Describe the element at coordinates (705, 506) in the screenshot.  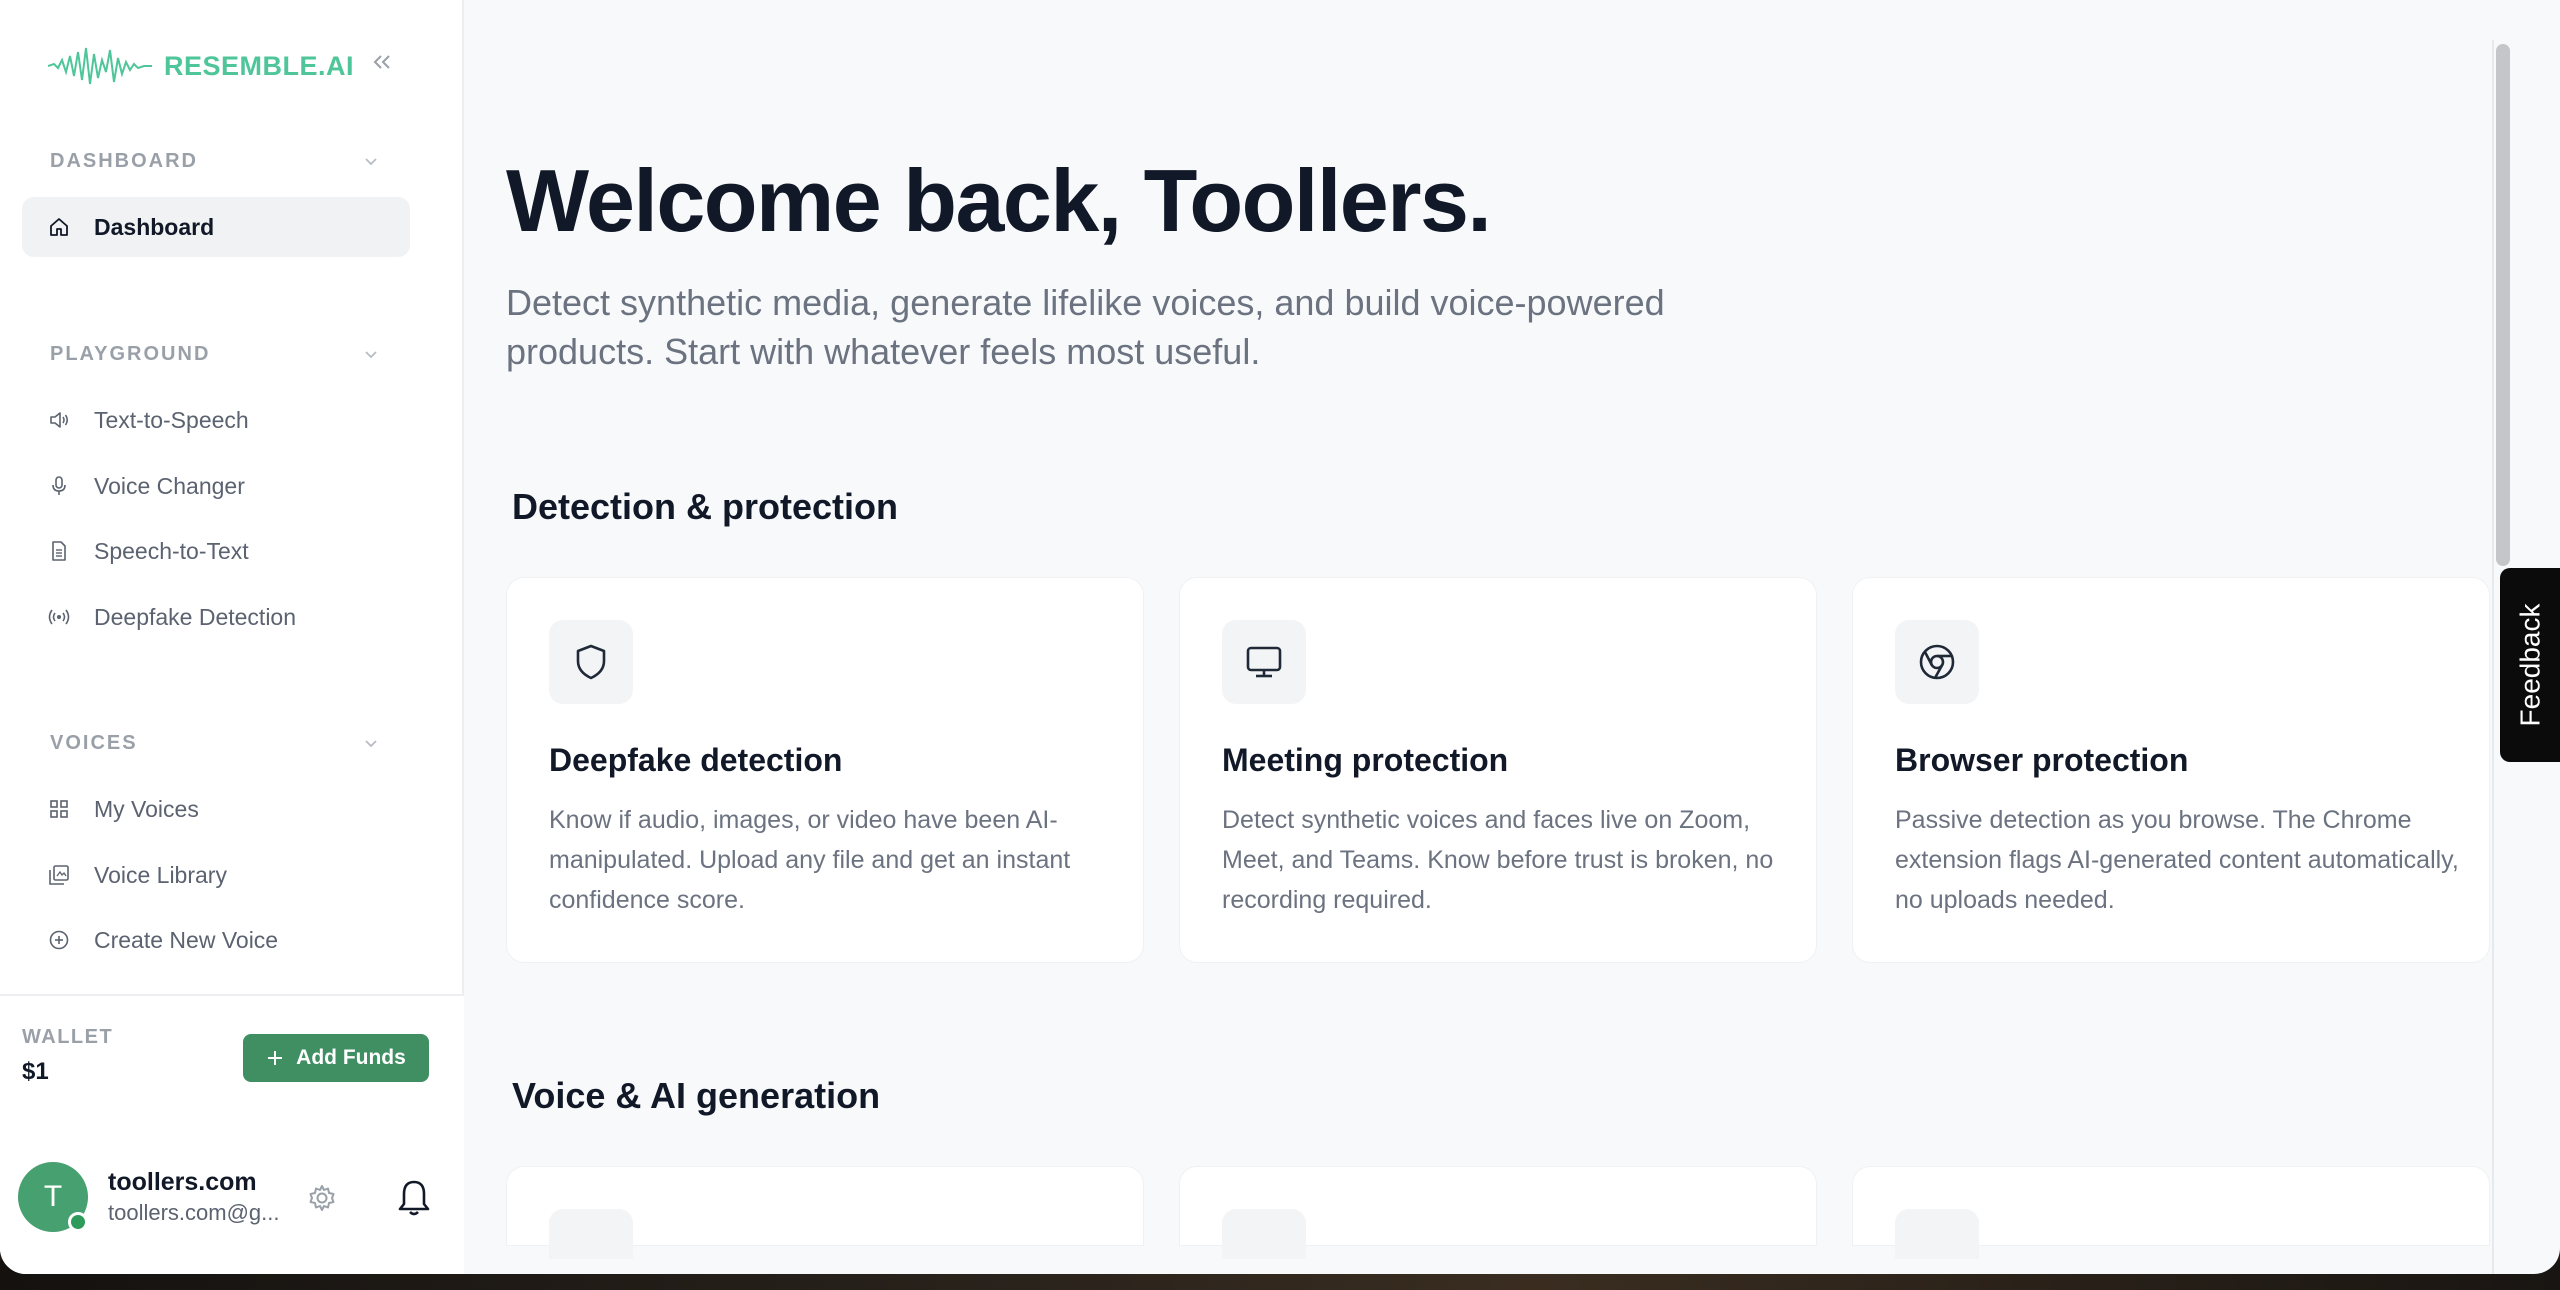
I see `section-title-detection: Detection & protection` at that location.